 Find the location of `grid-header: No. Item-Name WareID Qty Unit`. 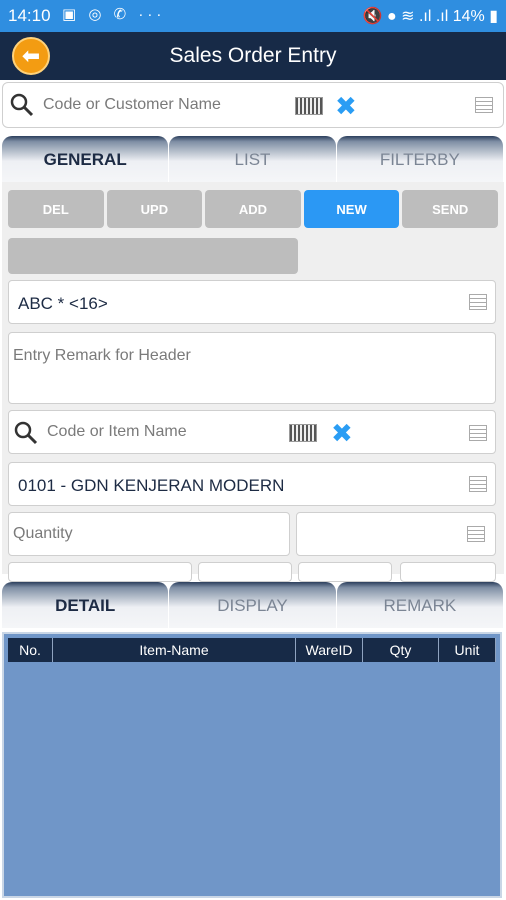

grid-header: No. Item-Name WareID Qty Unit is located at coordinates (252, 650).